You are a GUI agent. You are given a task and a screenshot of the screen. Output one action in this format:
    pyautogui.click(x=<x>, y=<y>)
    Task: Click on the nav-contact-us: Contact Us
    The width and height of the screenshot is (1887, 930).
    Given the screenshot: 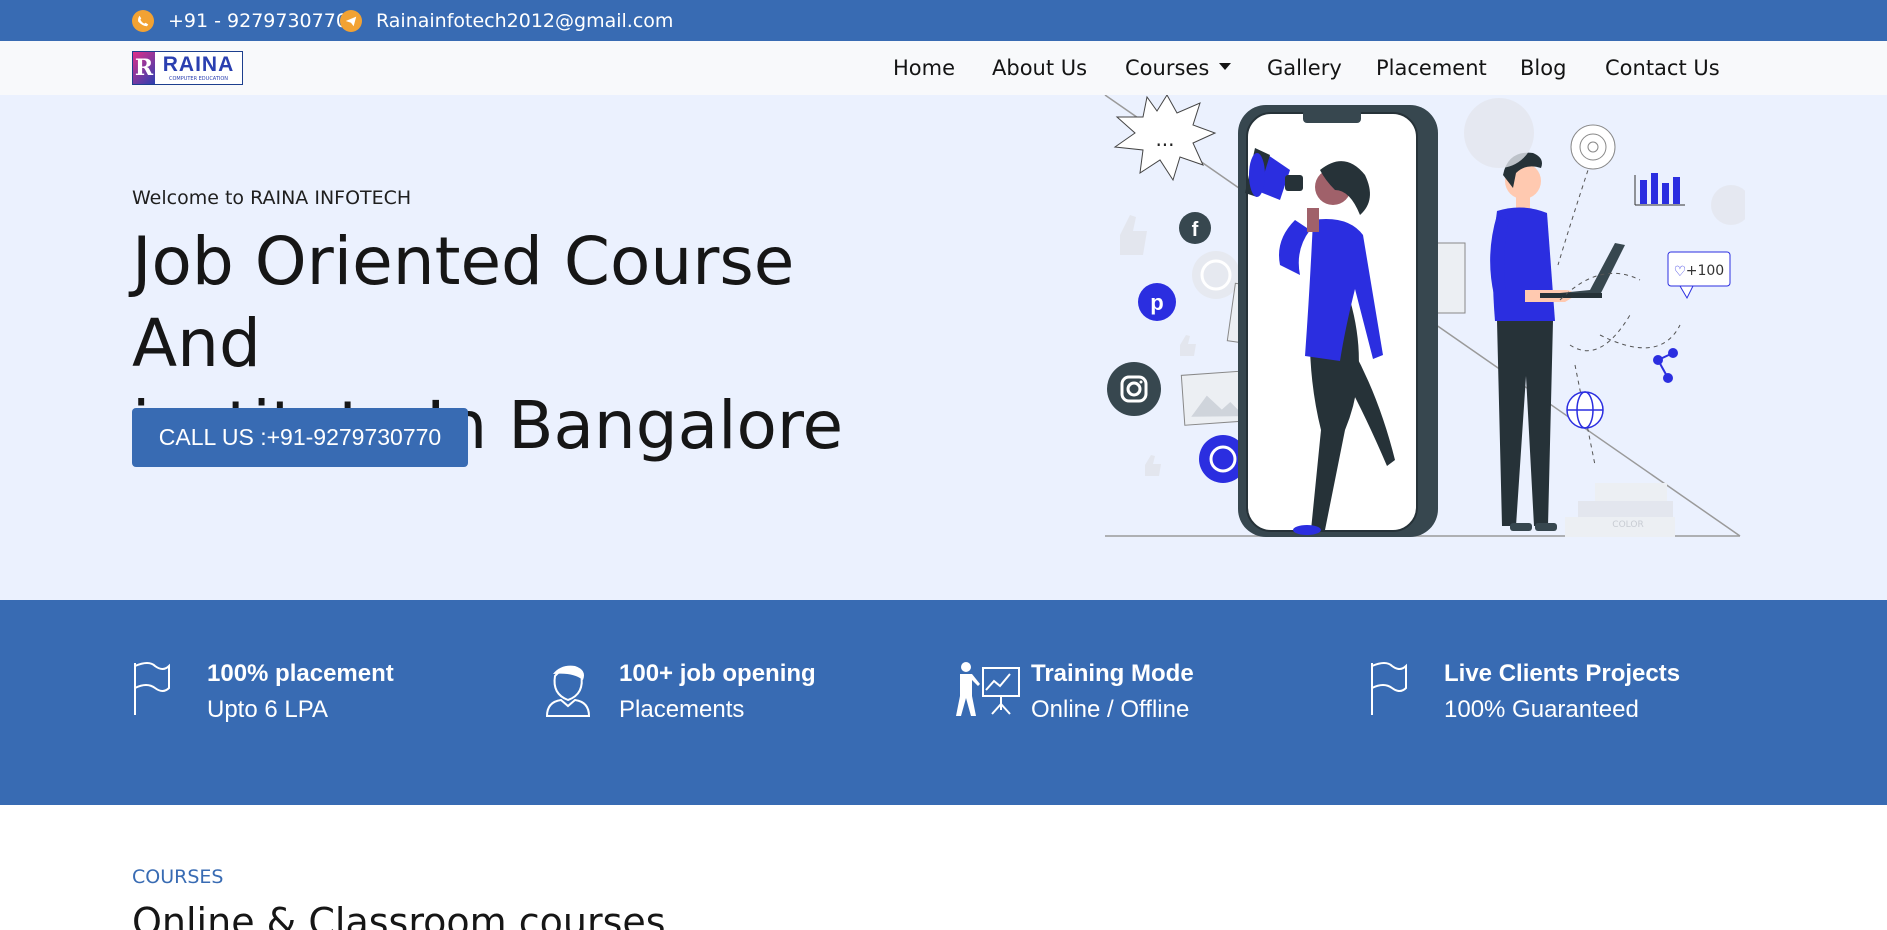 What is the action you would take?
    pyautogui.click(x=1662, y=68)
    